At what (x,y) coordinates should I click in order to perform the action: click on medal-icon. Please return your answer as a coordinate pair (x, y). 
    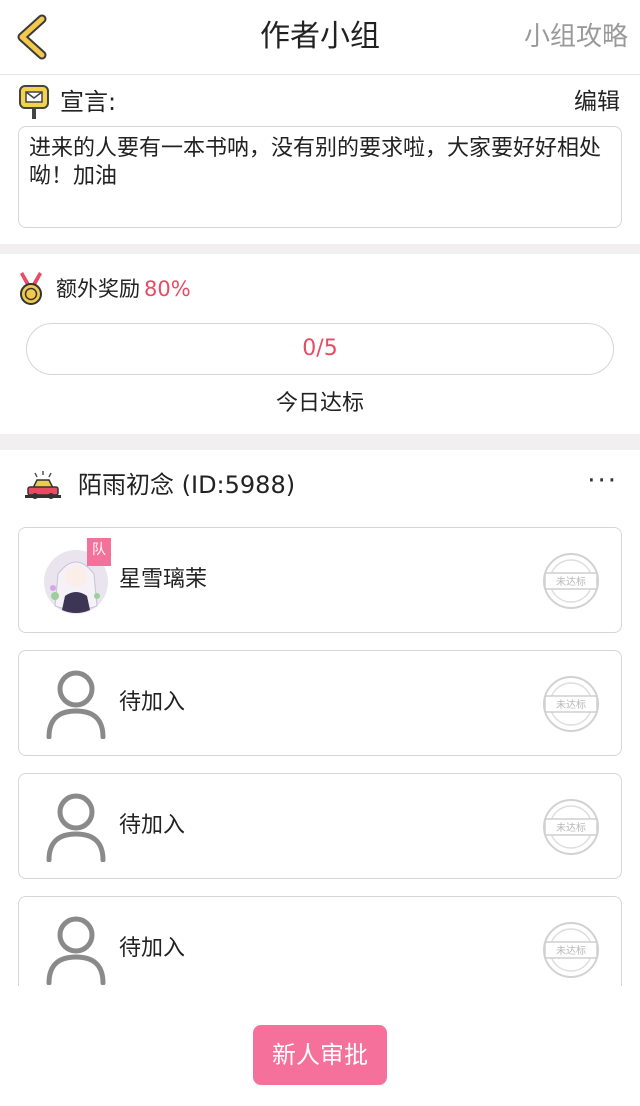
    Looking at the image, I should click on (31, 289).